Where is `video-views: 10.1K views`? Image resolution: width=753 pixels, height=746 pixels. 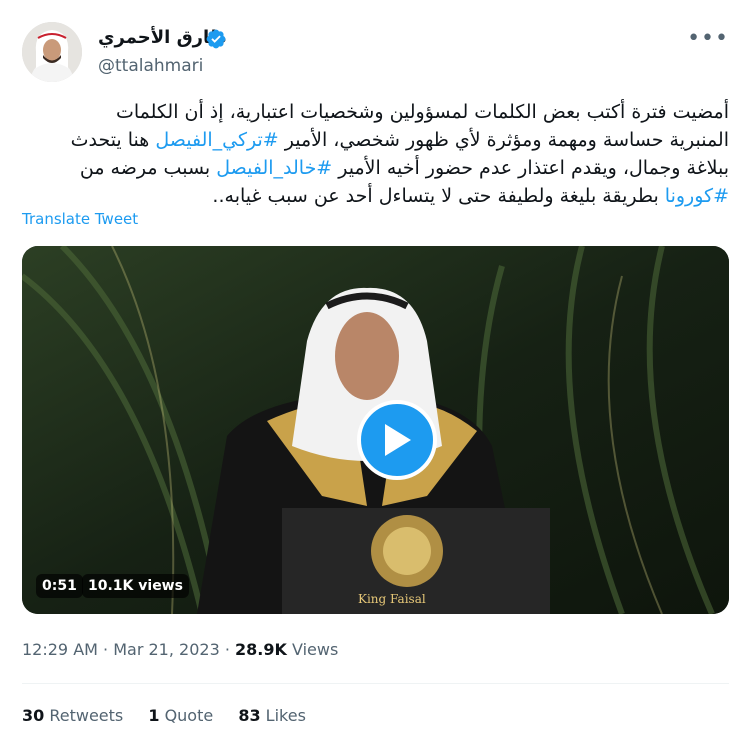
video-views: 10.1K views is located at coordinates (135, 586).